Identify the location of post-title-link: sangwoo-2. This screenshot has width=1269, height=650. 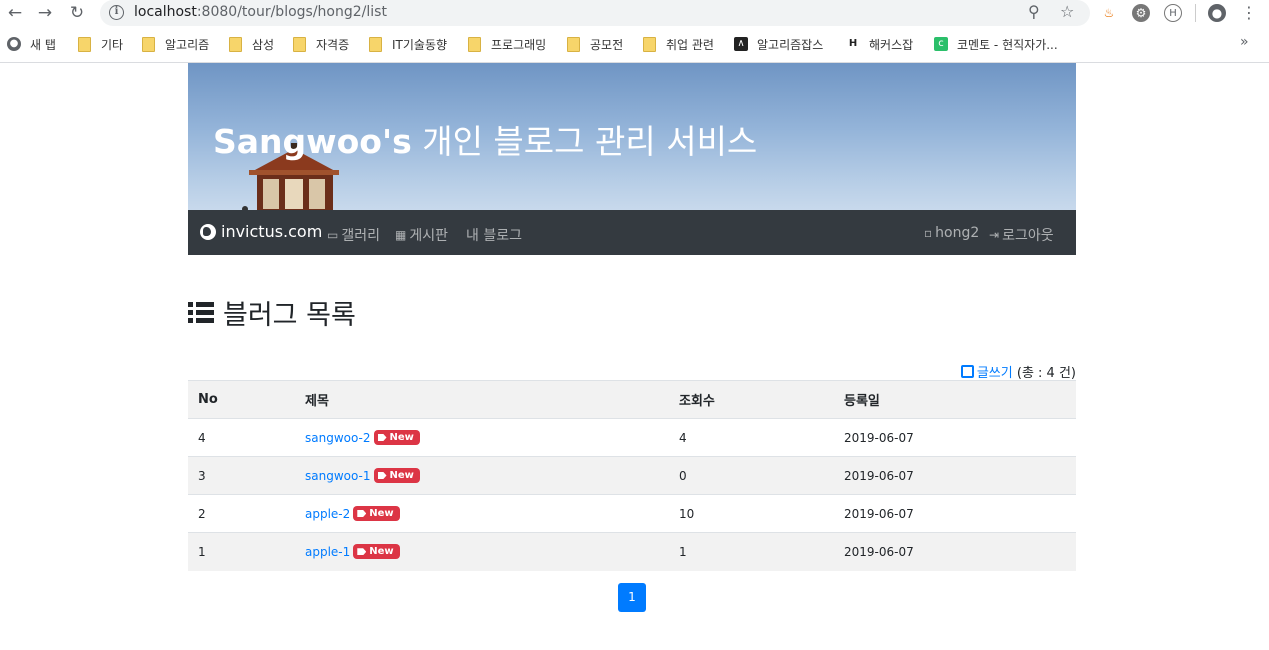
(338, 438).